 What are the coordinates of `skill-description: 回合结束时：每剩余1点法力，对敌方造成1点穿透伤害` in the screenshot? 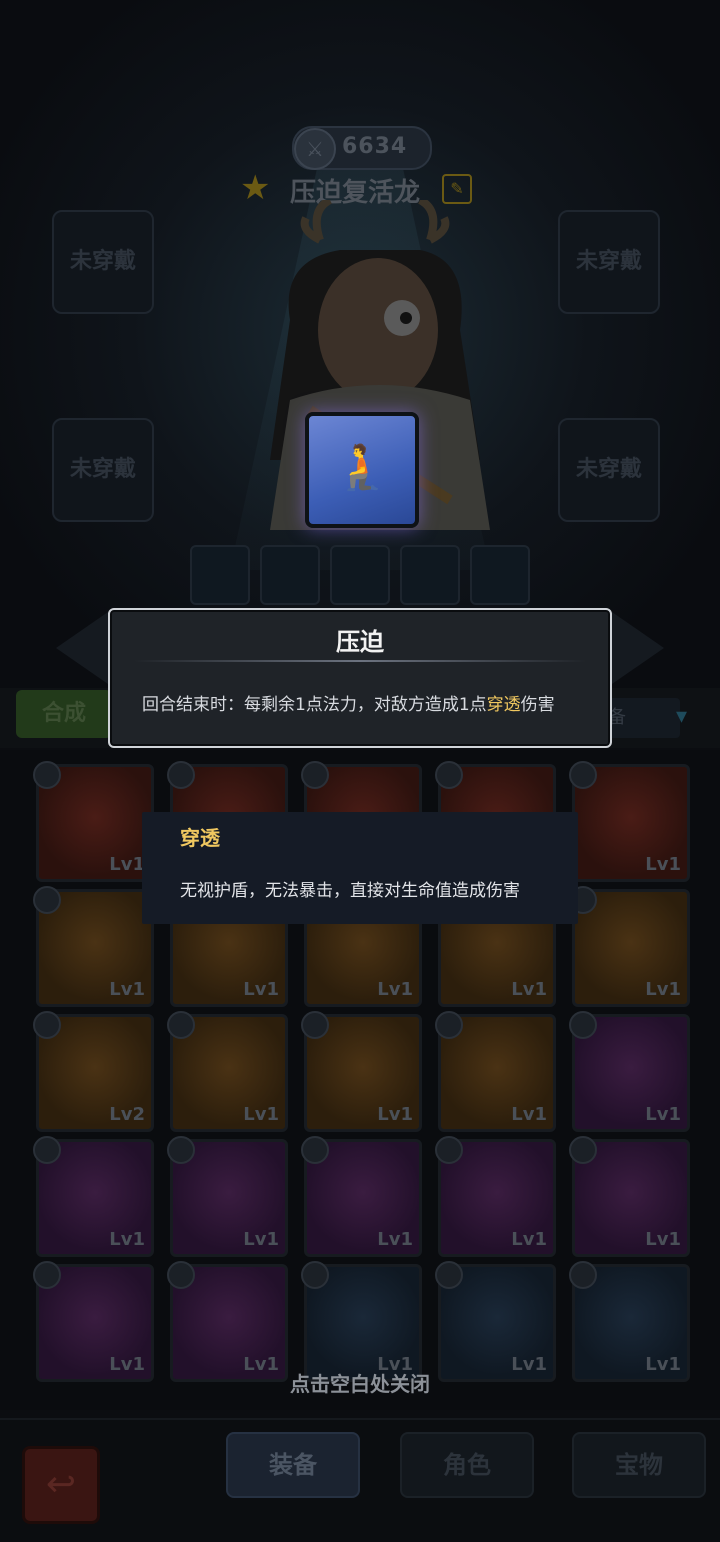 It's located at (348, 702).